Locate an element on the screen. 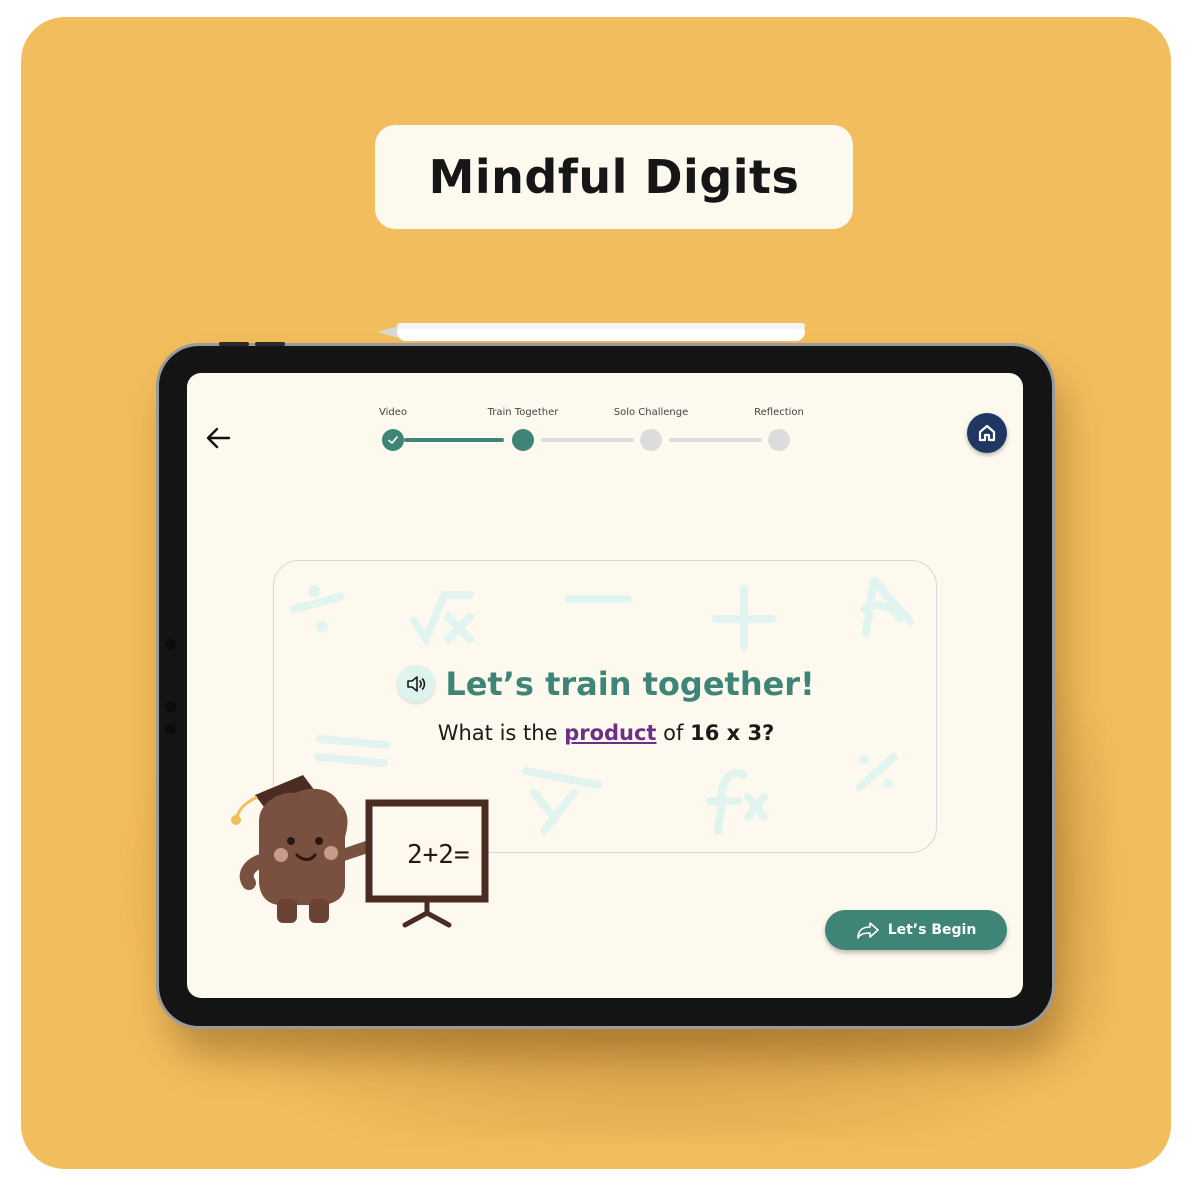 The height and width of the screenshot is (1197, 1200). app-title: Mindful Digits is located at coordinates (614, 177).